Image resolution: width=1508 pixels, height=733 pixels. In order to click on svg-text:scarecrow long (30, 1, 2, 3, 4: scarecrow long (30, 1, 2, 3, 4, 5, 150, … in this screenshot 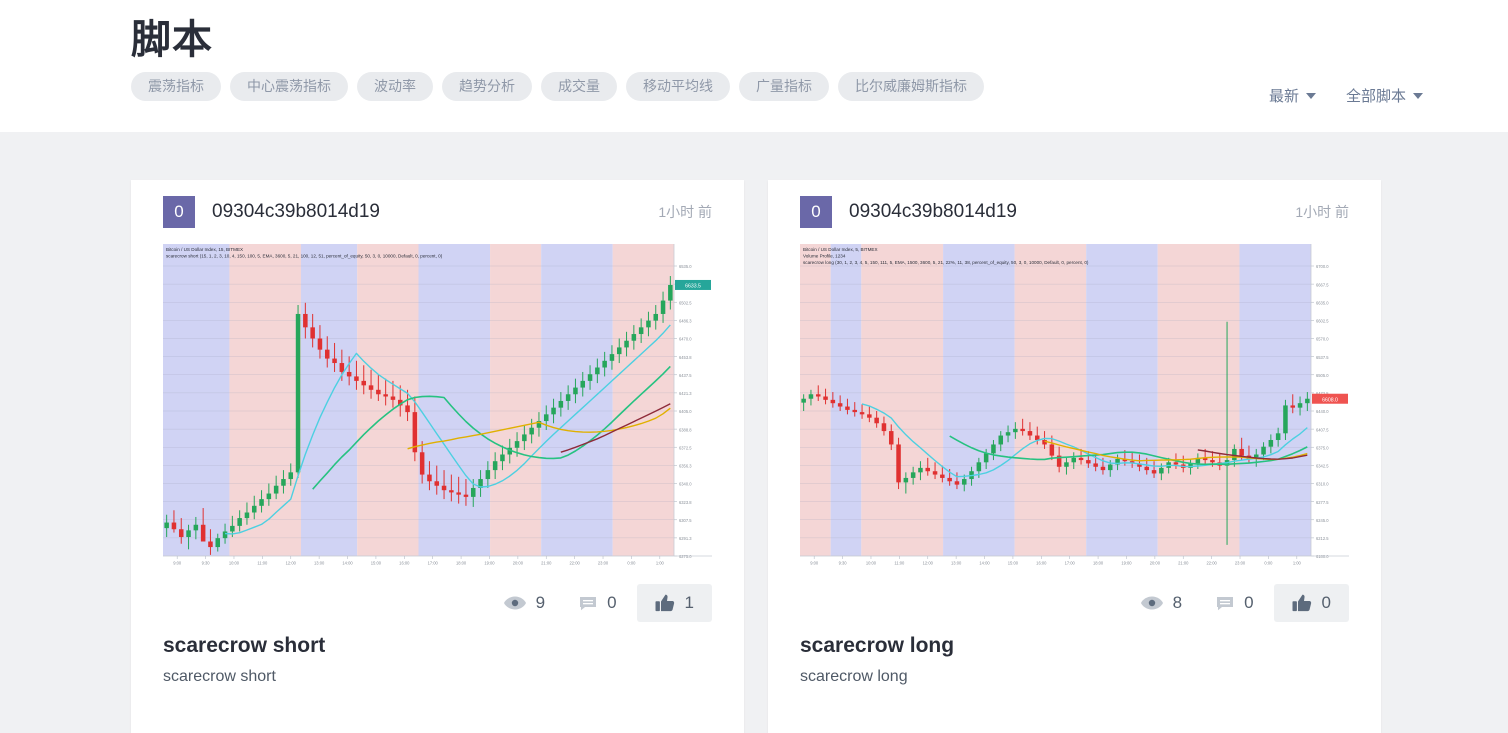, I will do `click(946, 262)`.